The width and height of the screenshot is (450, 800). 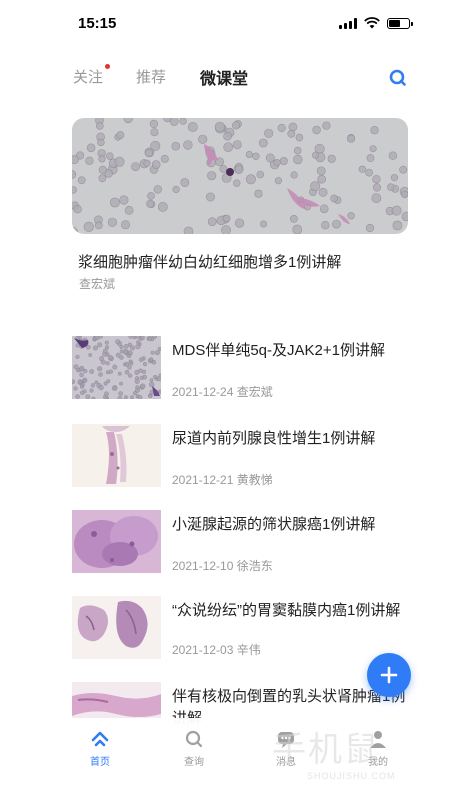 I want to click on list-item-meta: 2021-12-10 徐浩东, so click(x=222, y=566).